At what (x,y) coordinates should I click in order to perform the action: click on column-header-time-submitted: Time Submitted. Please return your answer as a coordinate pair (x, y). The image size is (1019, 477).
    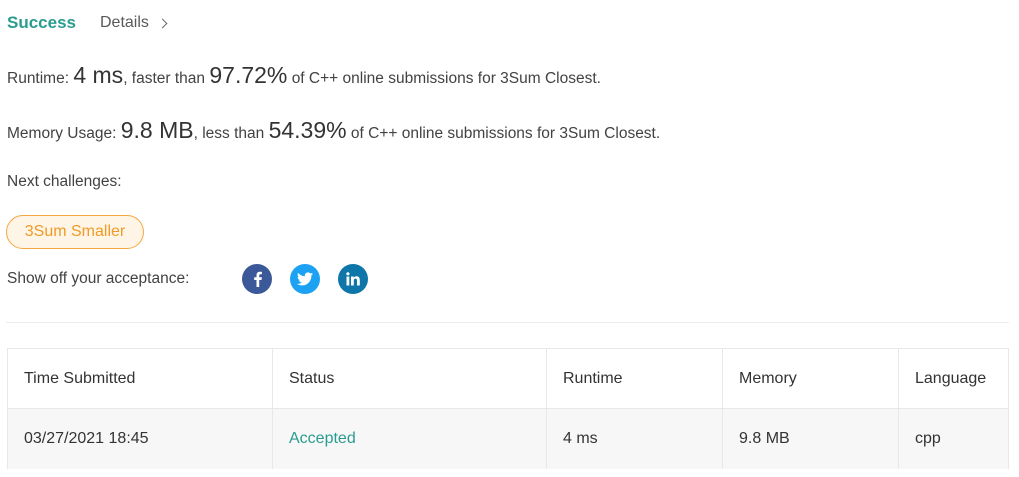
    Looking at the image, I should click on (140, 378).